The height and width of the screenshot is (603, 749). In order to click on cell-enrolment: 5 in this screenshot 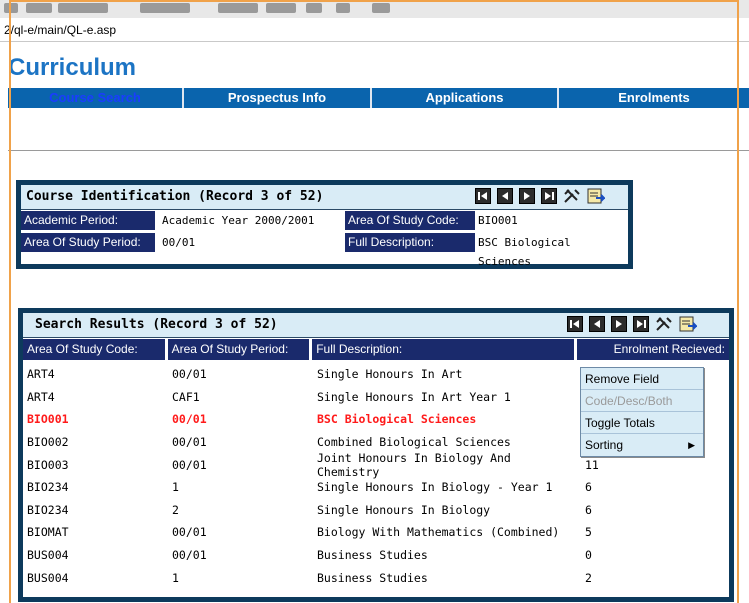, I will do `click(588, 532)`.